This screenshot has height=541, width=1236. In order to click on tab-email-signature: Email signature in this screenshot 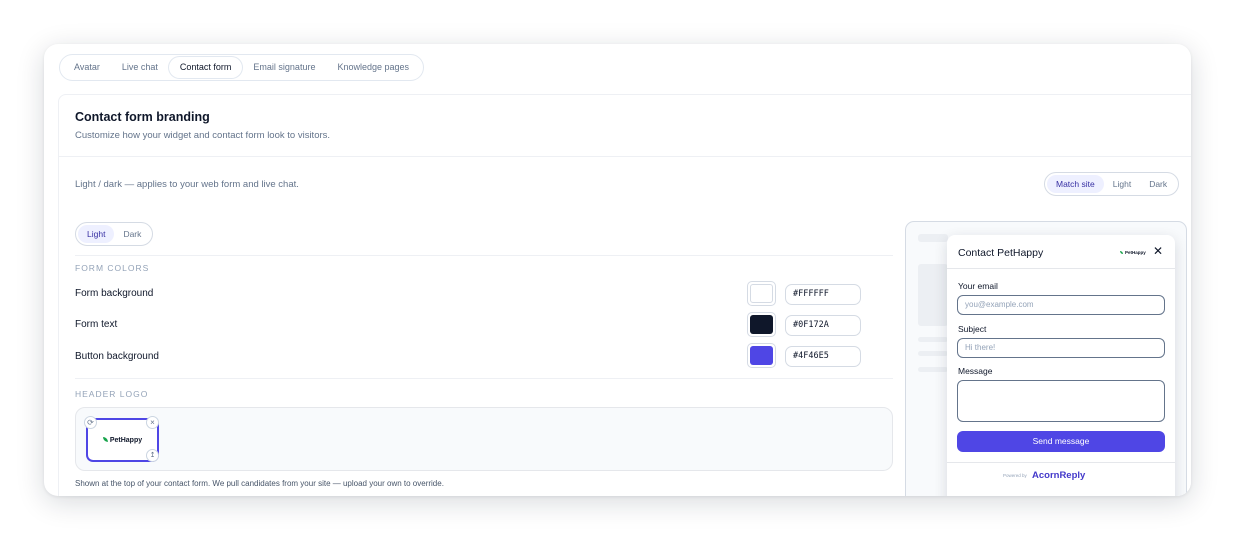, I will do `click(284, 67)`.